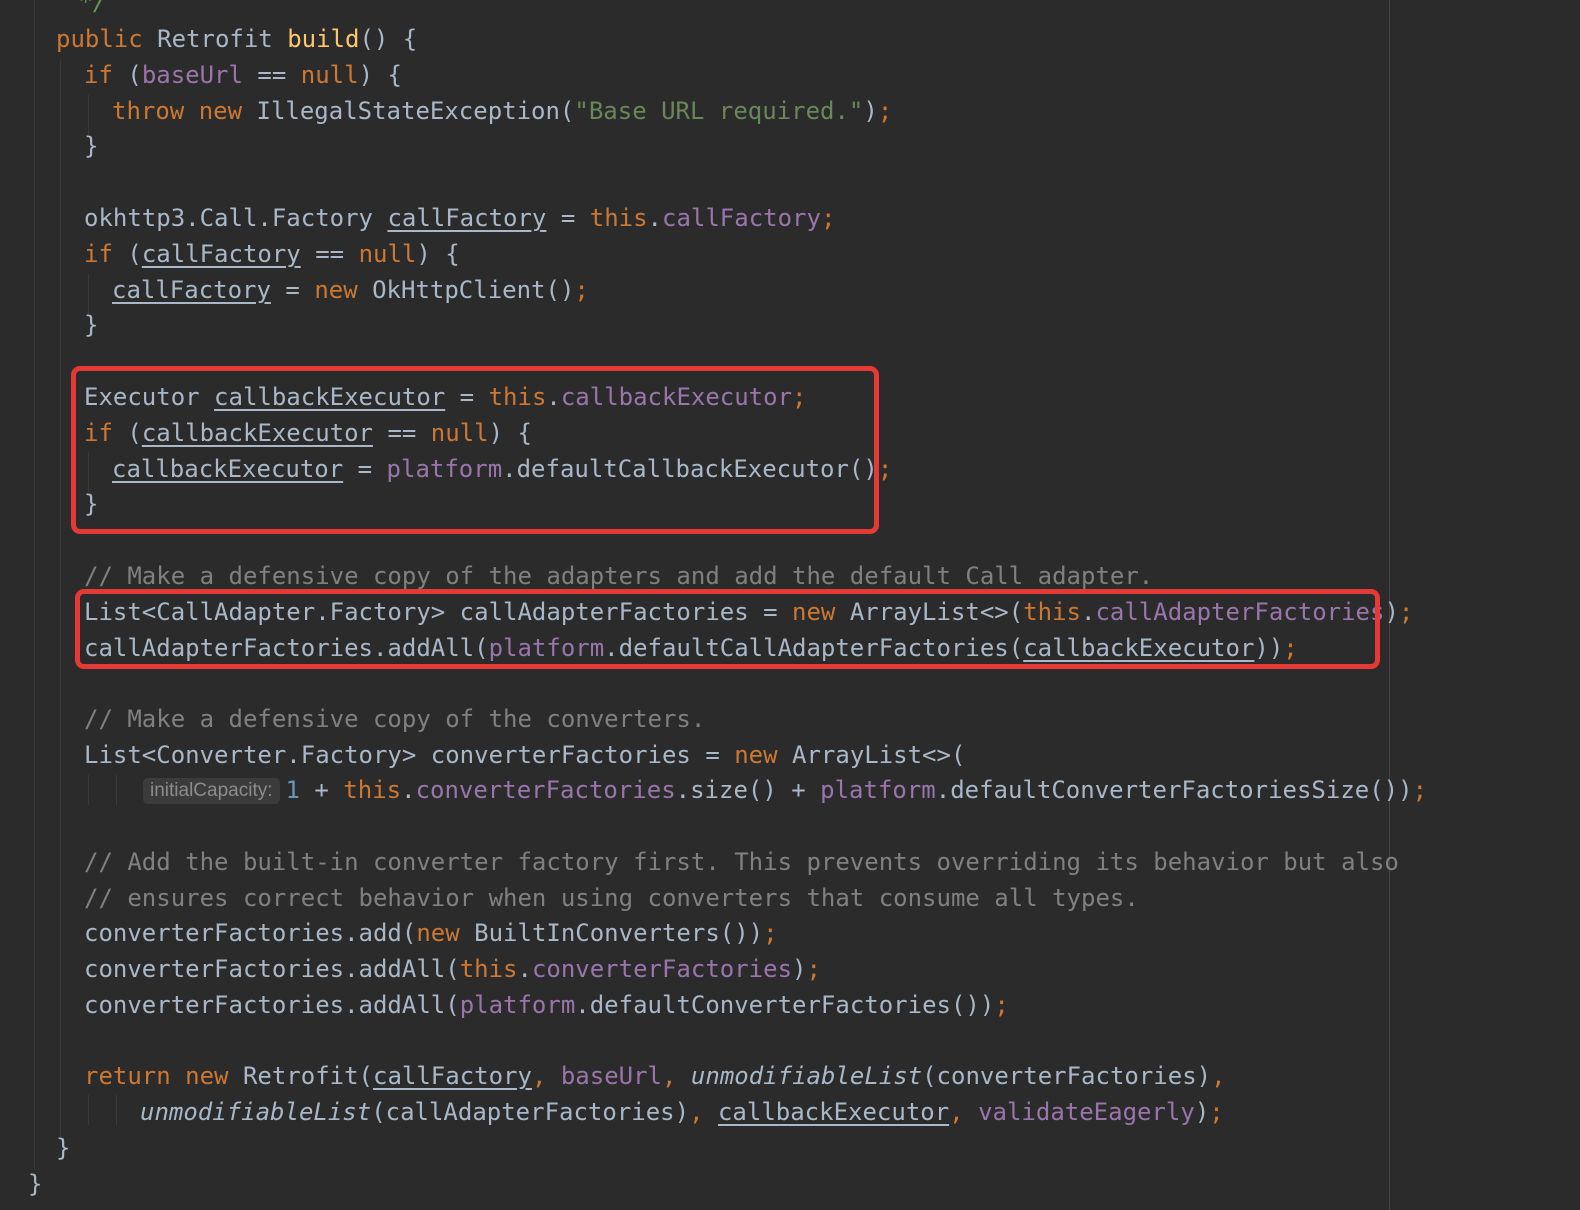 The width and height of the screenshot is (1580, 1210). I want to click on code-token: .defaultConverterFactoriesSize()), so click(1174, 790).